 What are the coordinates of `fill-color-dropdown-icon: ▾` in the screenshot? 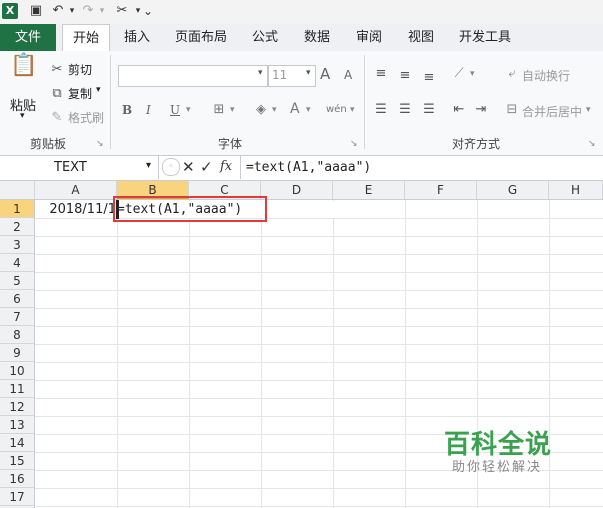 It's located at (274, 110).